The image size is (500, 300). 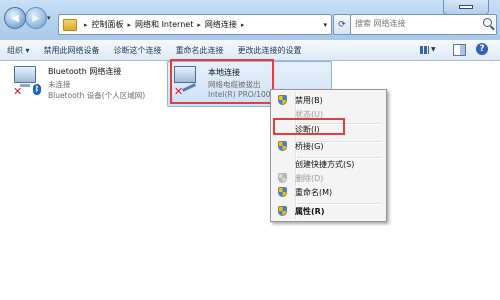 What do you see at coordinates (309, 100) in the screenshot?
I see `menu-item-label: 禁用(B)` at bounding box center [309, 100].